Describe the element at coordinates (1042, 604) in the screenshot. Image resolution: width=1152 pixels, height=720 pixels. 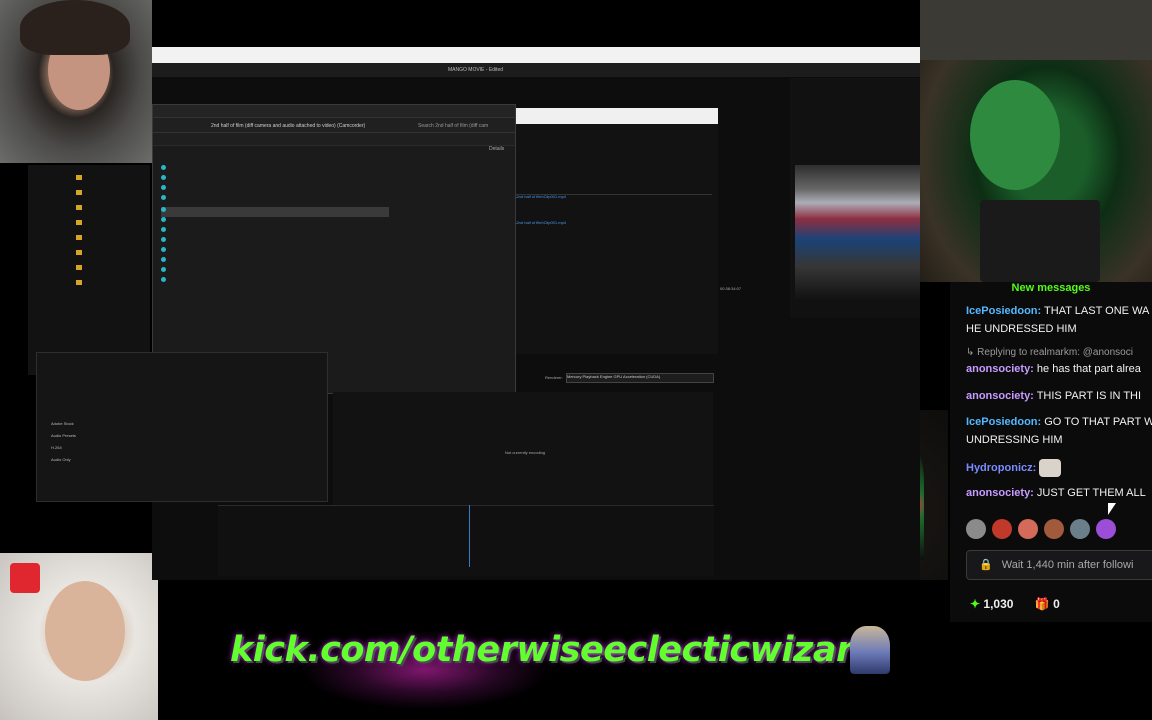
I see `gift-icon: 🎁` at that location.